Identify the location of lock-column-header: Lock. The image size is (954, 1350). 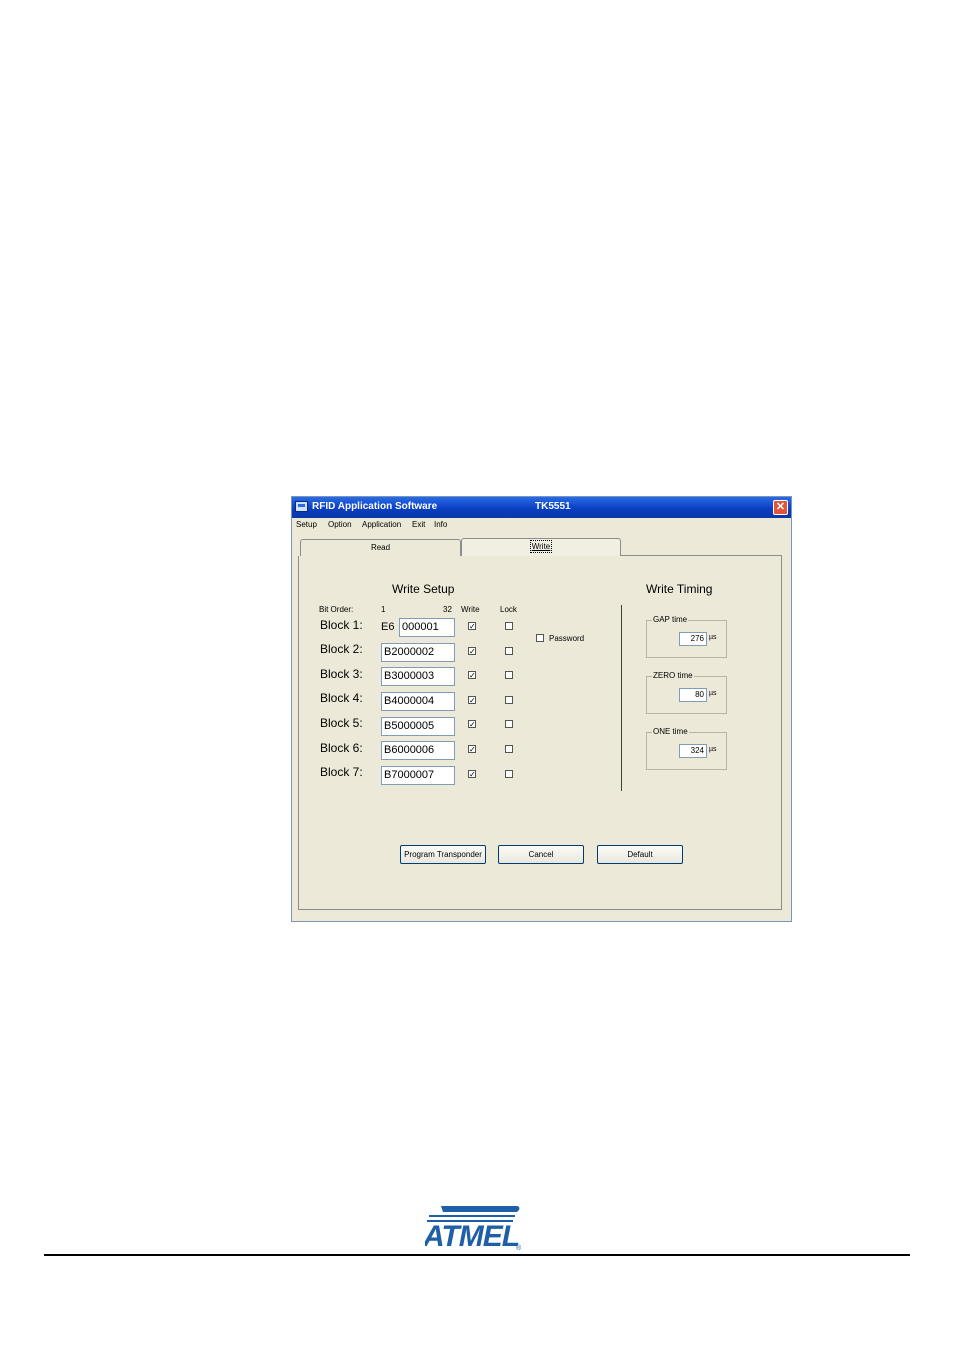
(508, 609).